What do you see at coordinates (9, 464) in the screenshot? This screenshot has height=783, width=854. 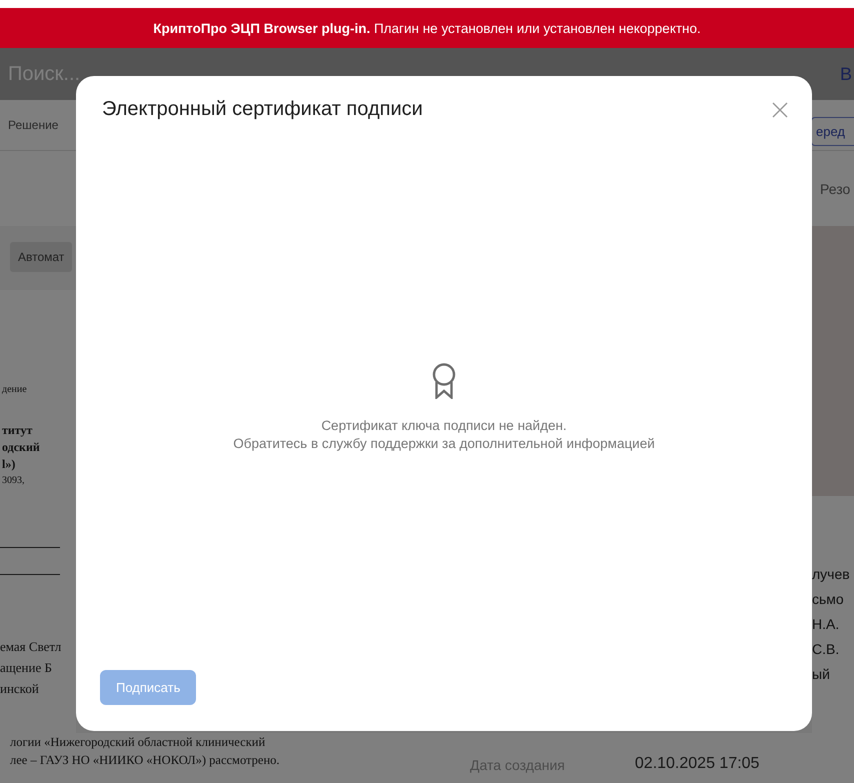 I see `document-text: l»)` at bounding box center [9, 464].